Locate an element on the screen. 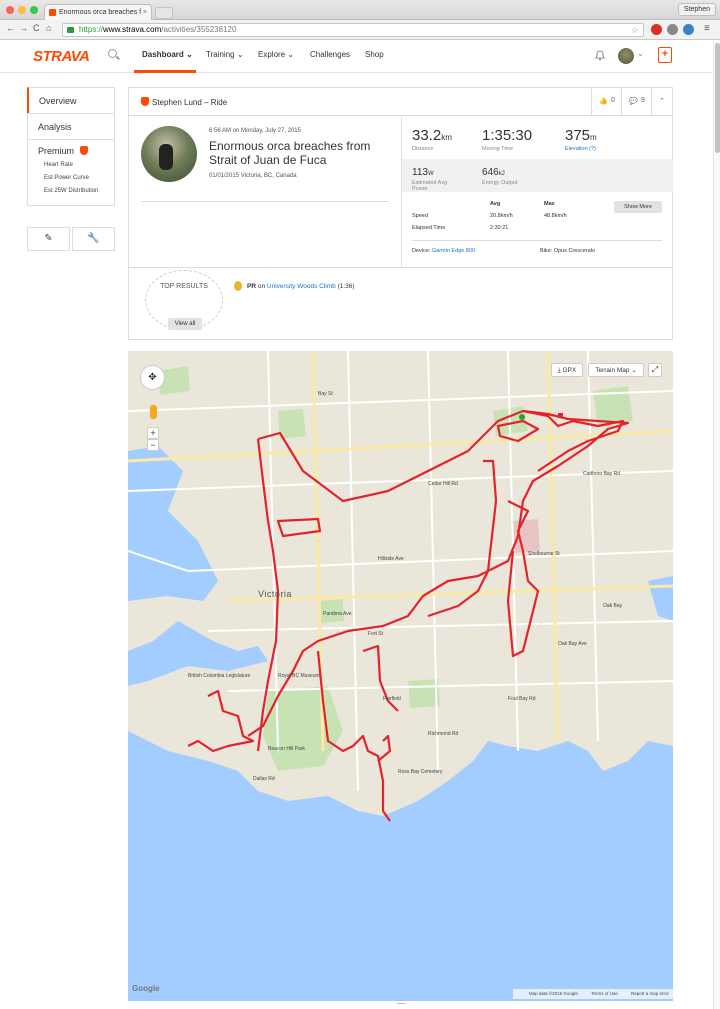  pr-time: (1:36) is located at coordinates (346, 286).